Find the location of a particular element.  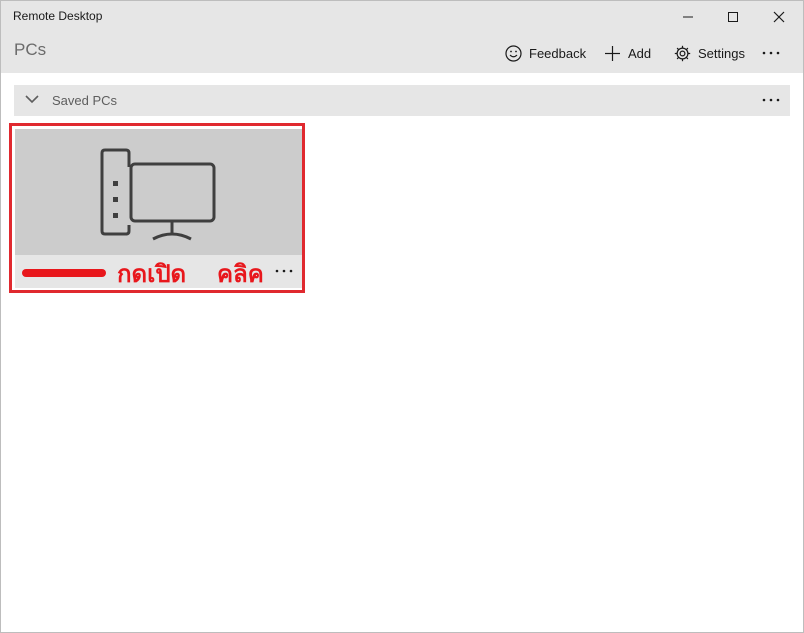

page-title: PCs is located at coordinates (30, 49).